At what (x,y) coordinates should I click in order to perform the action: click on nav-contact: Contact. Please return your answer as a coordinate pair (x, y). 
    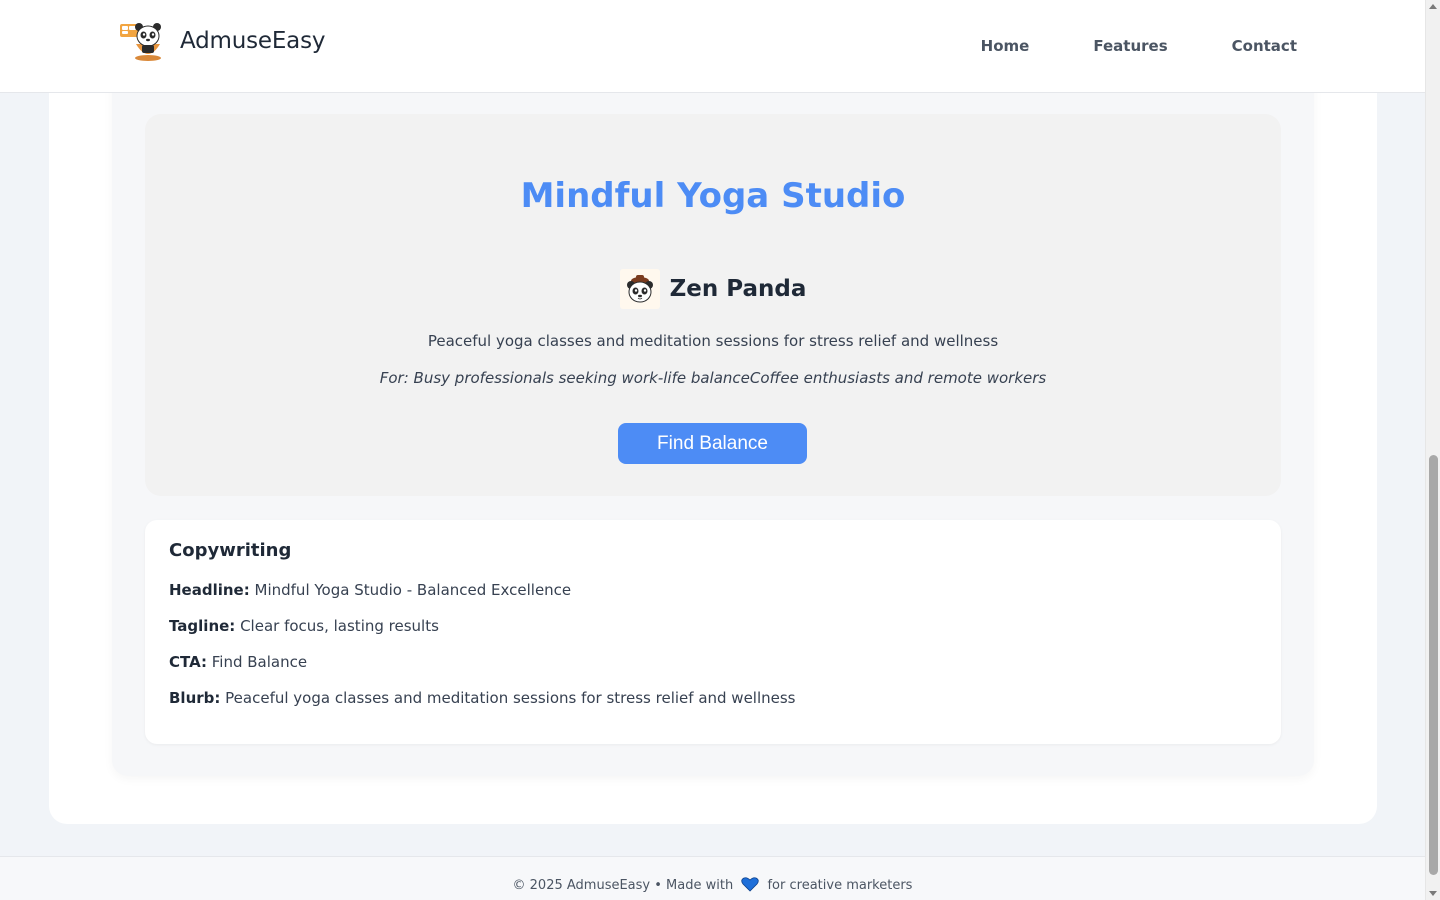
    Looking at the image, I should click on (1264, 46).